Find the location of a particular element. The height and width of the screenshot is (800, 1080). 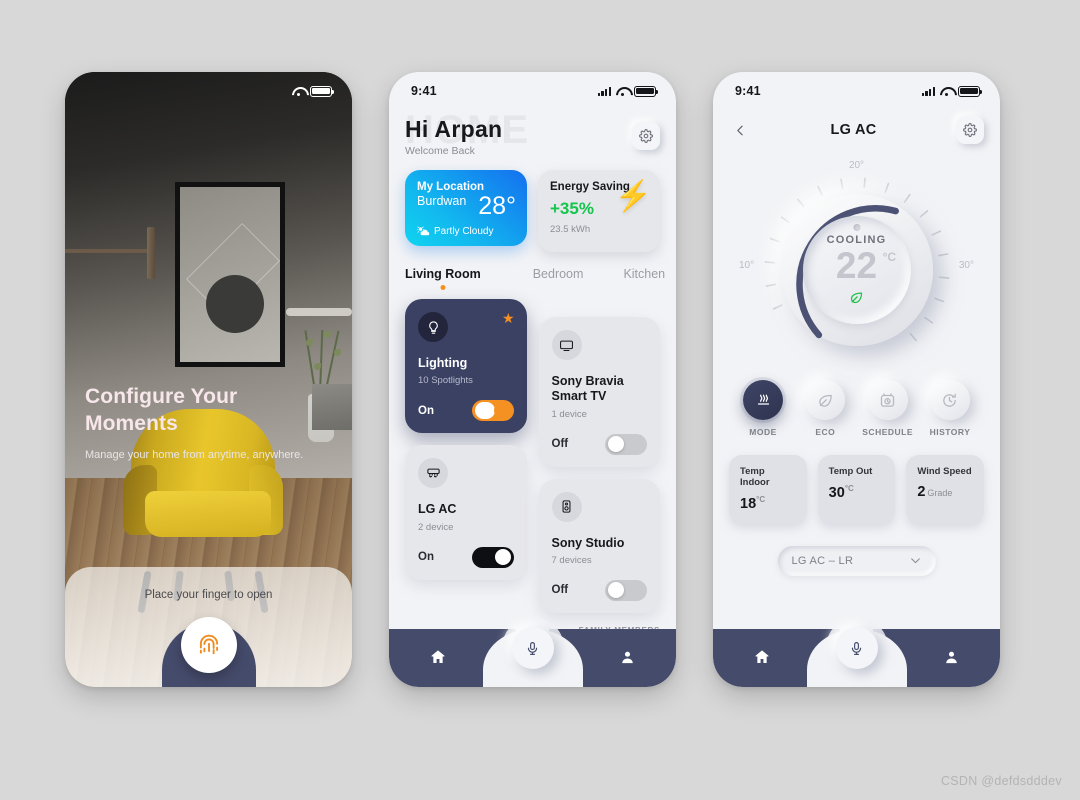

wifi-icon is located at coordinates (622, 91).